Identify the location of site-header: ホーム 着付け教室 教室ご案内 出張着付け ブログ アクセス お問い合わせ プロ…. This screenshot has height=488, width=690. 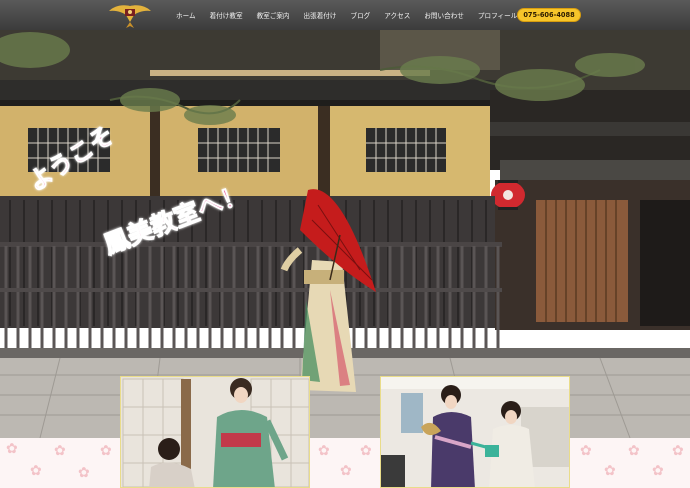
(345, 15).